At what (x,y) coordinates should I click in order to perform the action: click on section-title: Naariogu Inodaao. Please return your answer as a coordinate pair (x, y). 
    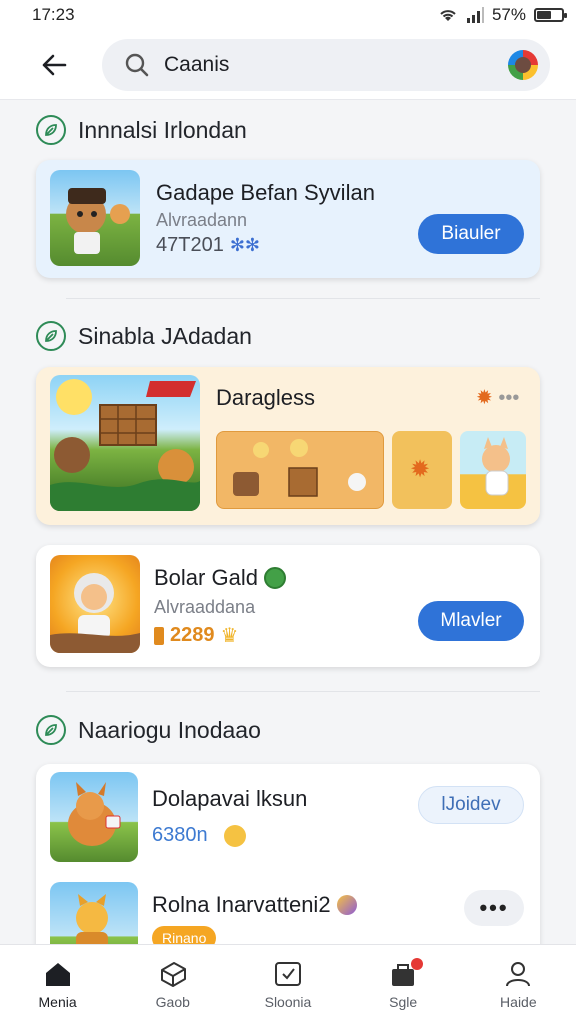
    Looking at the image, I should click on (169, 729).